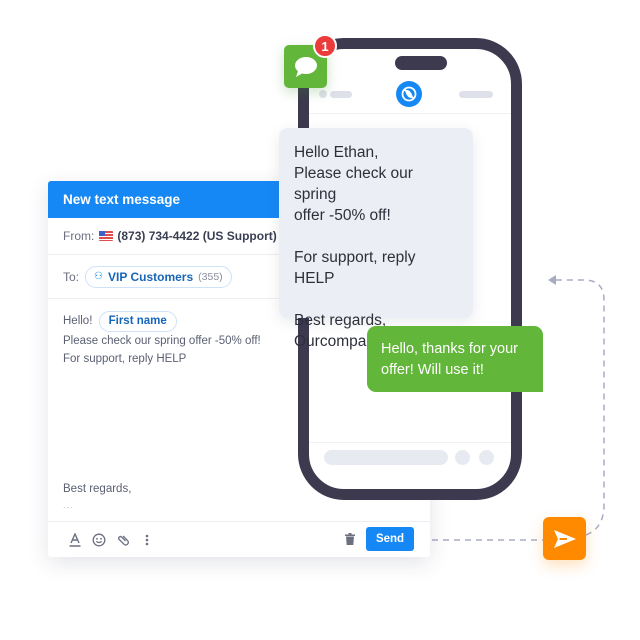 This screenshot has width=640, height=640. Describe the element at coordinates (390, 539) in the screenshot. I see `send-button: Send` at that location.